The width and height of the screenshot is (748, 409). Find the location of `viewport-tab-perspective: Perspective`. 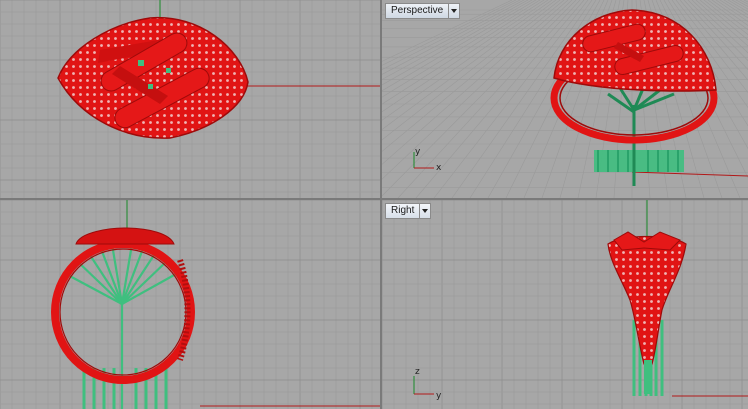

viewport-tab-perspective: Perspective is located at coordinates (423, 11).